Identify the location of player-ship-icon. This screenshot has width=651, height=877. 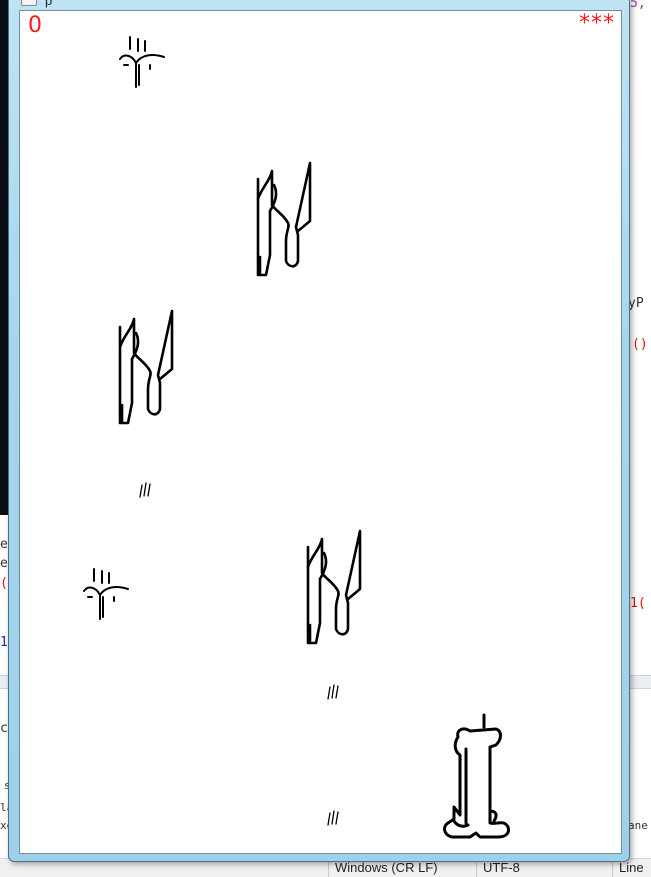
(476, 776).